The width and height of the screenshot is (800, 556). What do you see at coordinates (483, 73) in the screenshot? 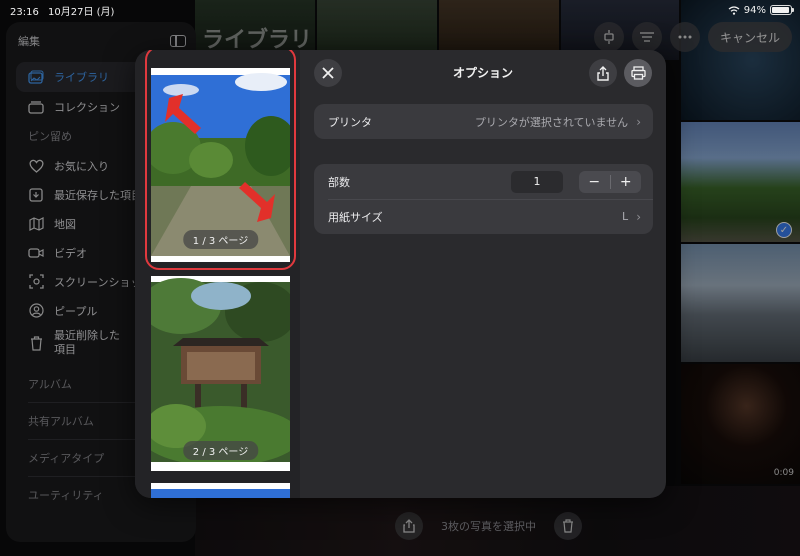
I see `options-header: オプション` at bounding box center [483, 73].